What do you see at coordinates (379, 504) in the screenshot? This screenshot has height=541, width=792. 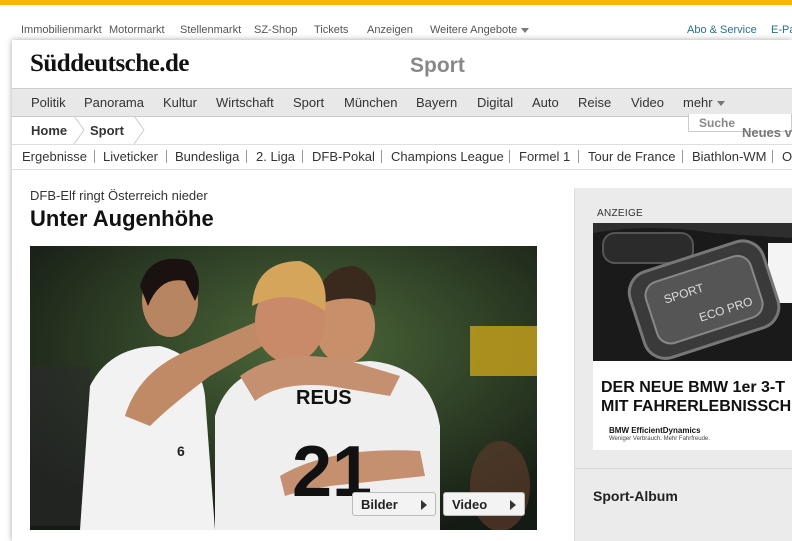 I see `gallery-button-label: Bilder` at bounding box center [379, 504].